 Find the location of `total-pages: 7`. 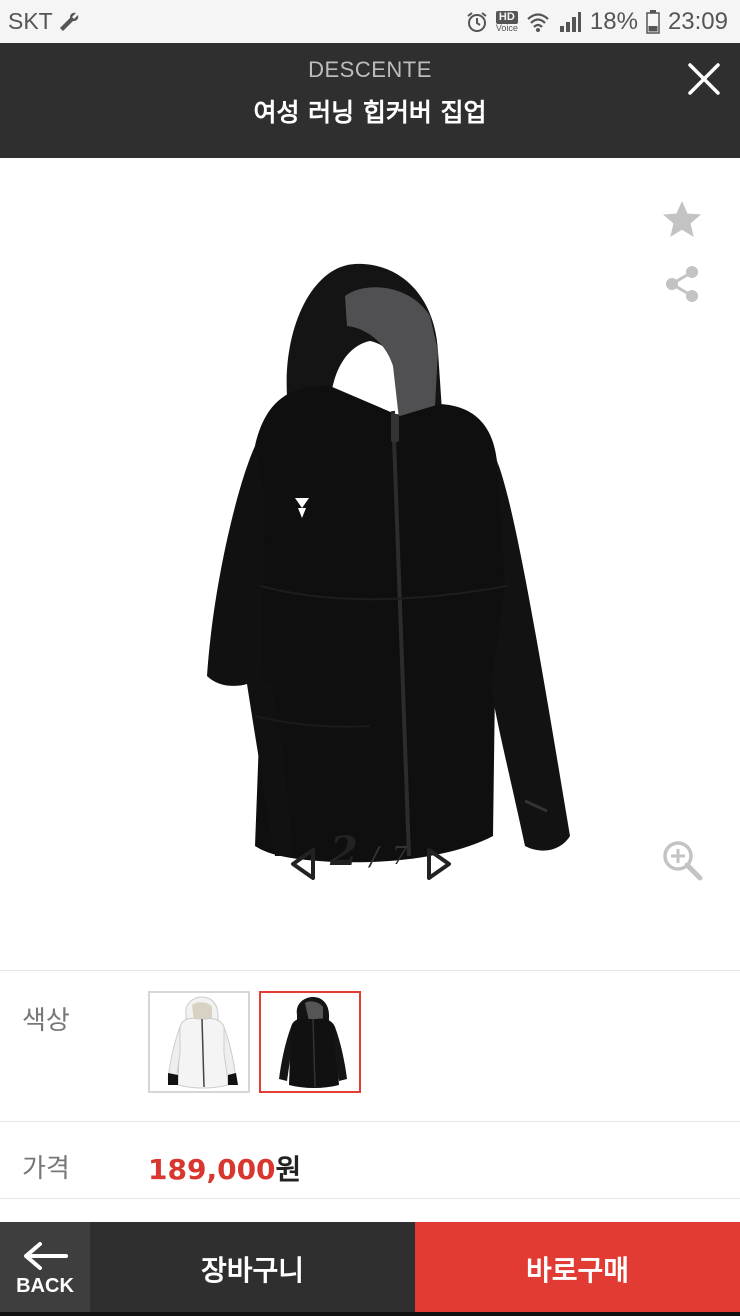

total-pages: 7 is located at coordinates (400, 856).